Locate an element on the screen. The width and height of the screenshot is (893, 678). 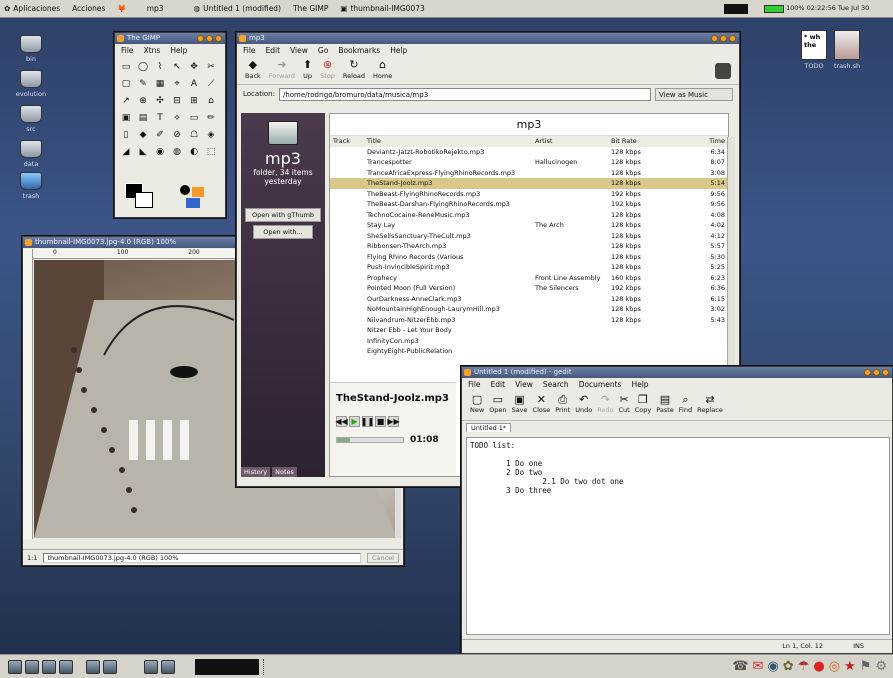
gimp-tool-icon: ⊕ is located at coordinates (143, 101).